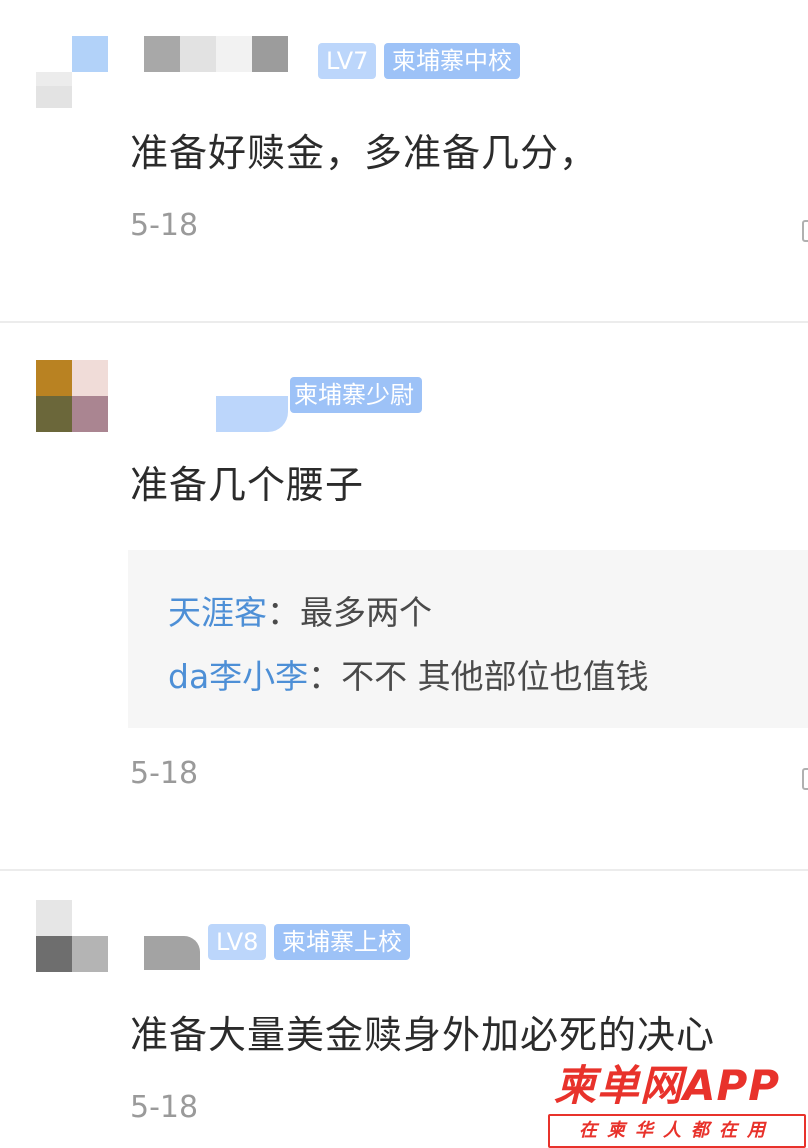 Image resolution: width=808 pixels, height=1148 pixels. I want to click on reply-message: 不不 其他部位也值钱, so click(495, 676).